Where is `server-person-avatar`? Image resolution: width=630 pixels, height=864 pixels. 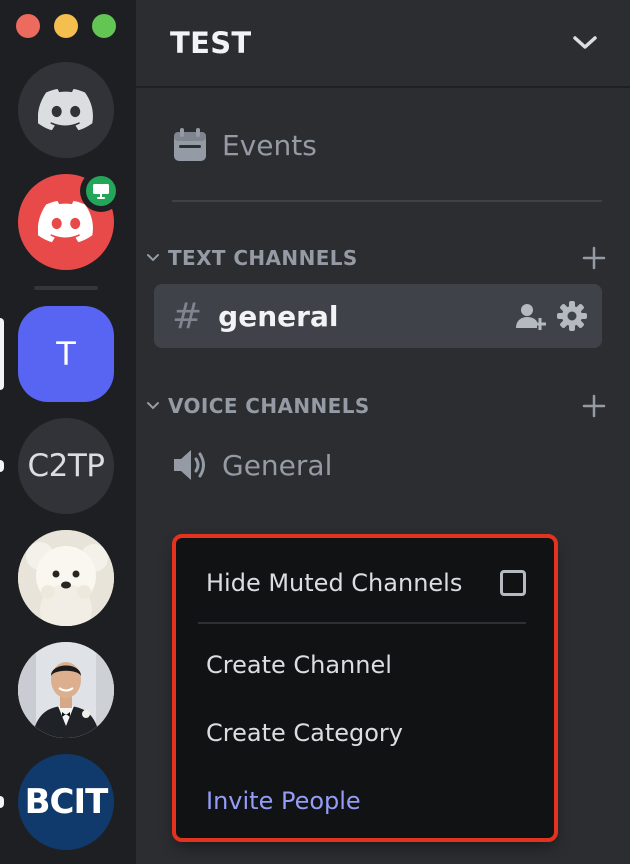
server-person-avatar is located at coordinates (66, 690).